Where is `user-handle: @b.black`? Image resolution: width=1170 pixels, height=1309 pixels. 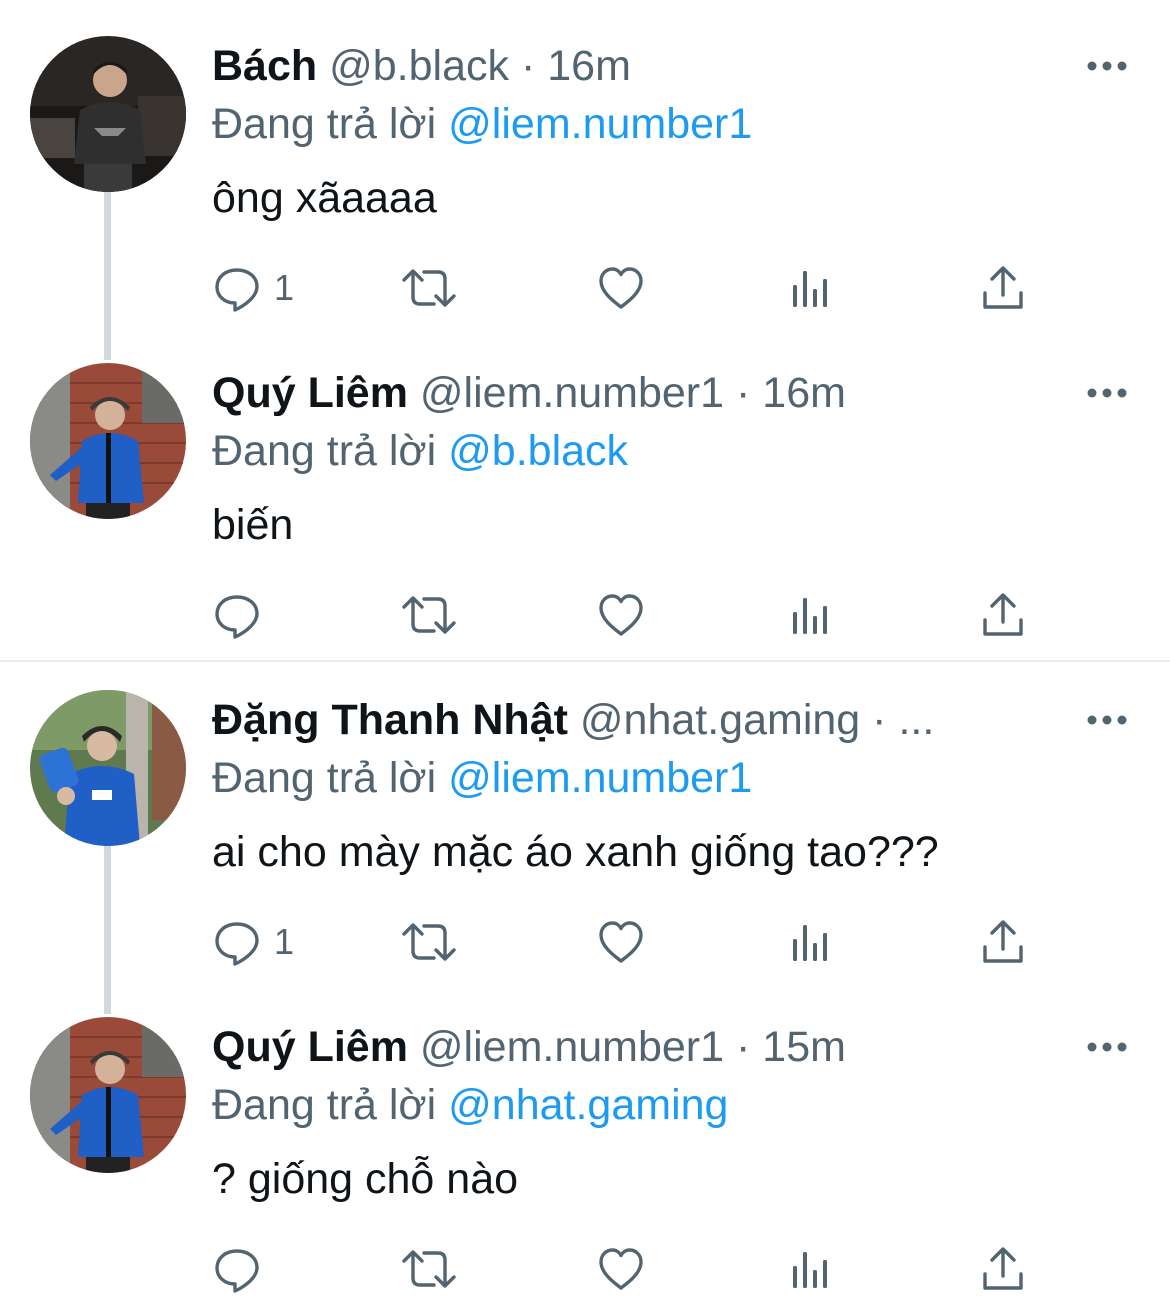 user-handle: @b.black is located at coordinates (419, 66).